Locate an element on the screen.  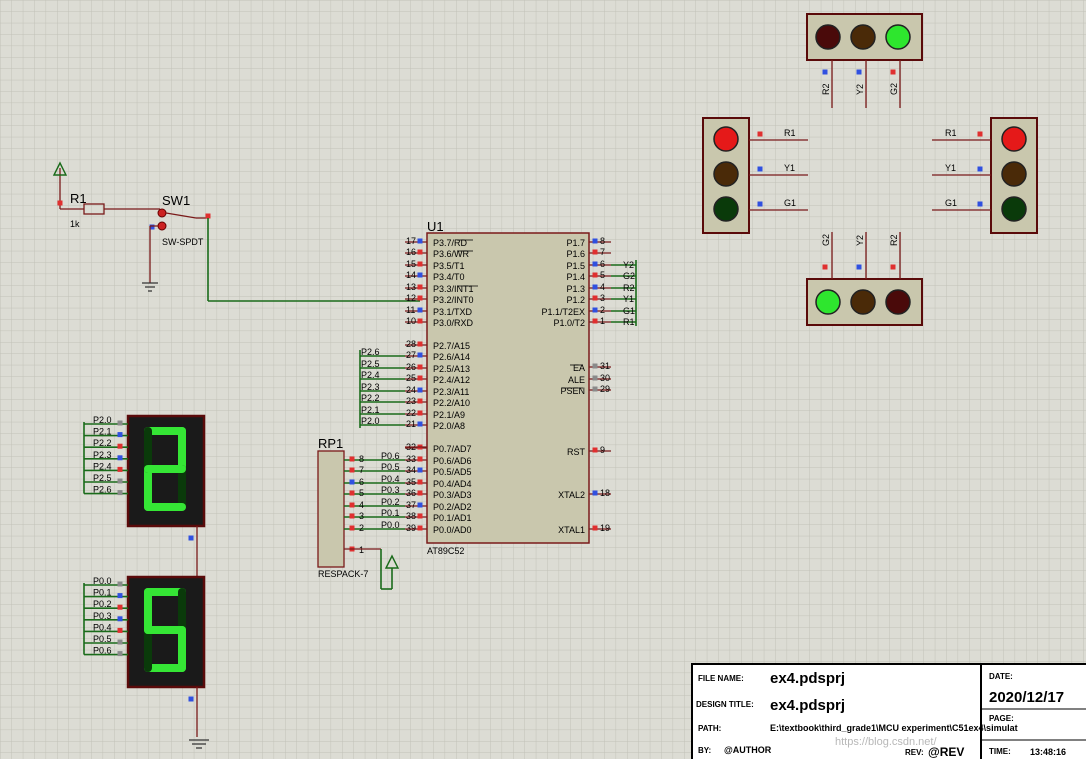
light-north-net-label: G2 is located at coordinates (894, 89).